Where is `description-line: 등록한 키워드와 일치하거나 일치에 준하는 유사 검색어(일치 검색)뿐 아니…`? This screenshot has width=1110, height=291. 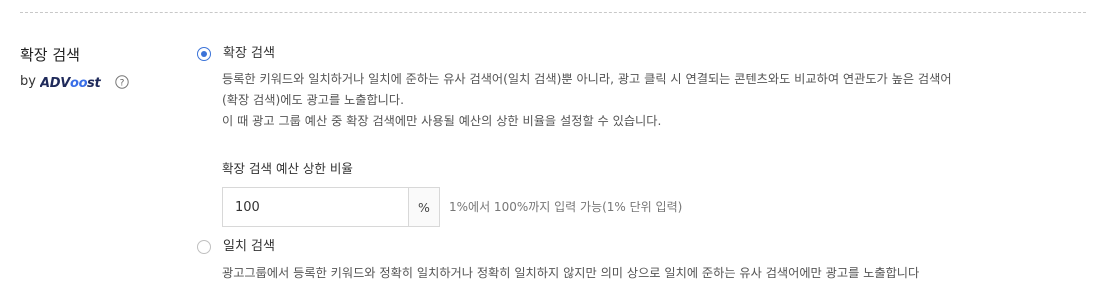 description-line: 등록한 키워드와 일치하거나 일치에 준하는 유사 검색어(일치 검색)뿐 아니… is located at coordinates (587, 79).